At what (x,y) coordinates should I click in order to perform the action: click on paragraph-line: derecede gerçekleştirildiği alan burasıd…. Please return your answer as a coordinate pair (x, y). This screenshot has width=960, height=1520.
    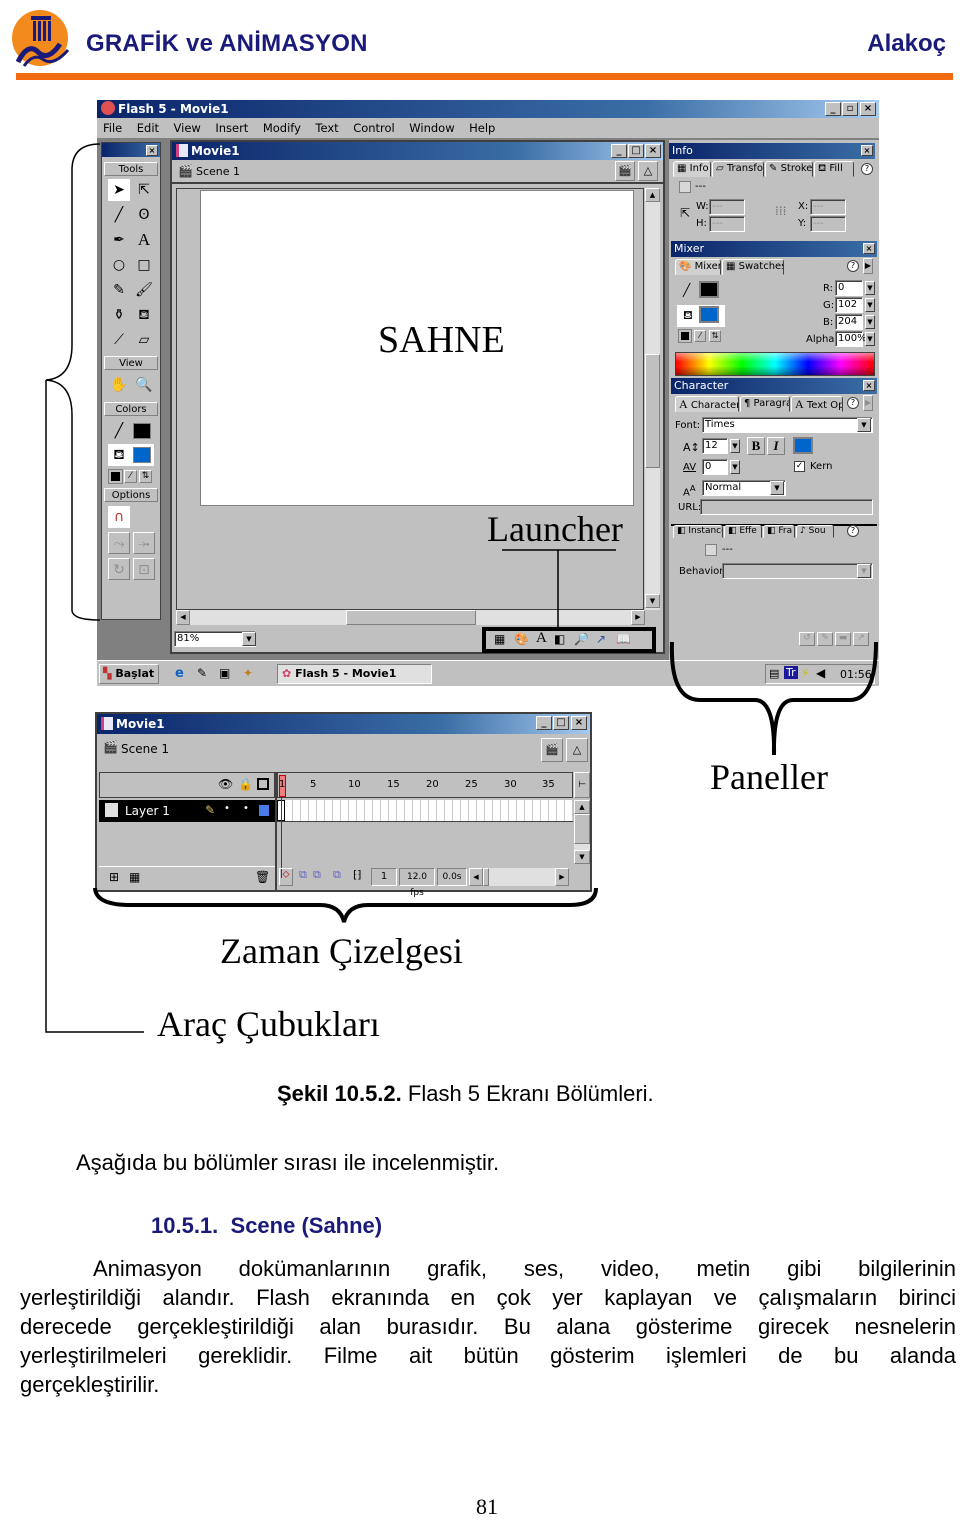
    Looking at the image, I should click on (488, 1326).